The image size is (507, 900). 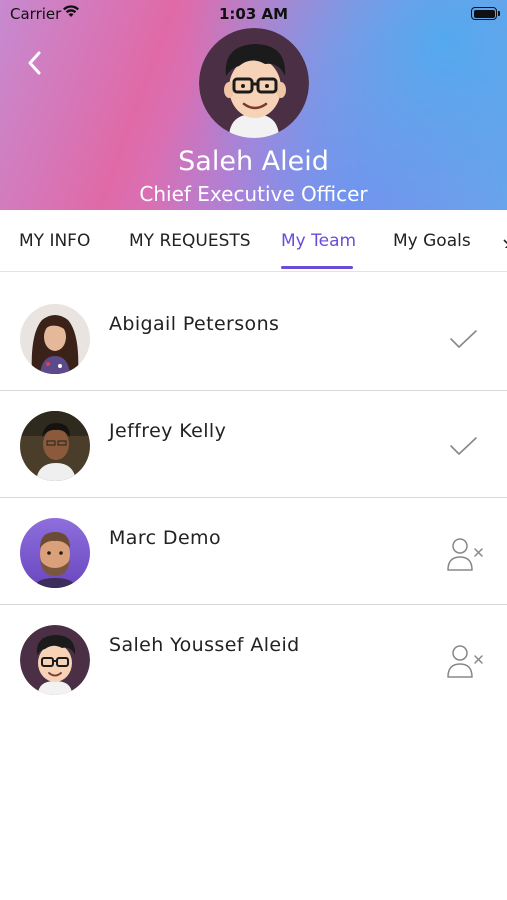 I want to click on member-name: Jeffrey Kelly, so click(x=168, y=431).